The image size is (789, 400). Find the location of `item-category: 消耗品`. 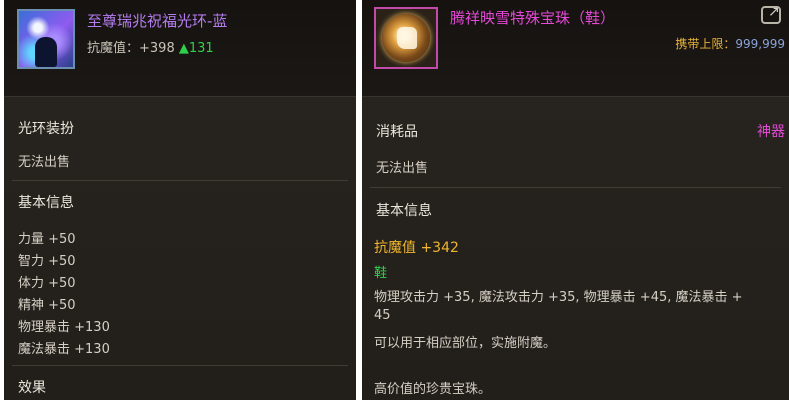

item-category: 消耗品 is located at coordinates (397, 132).